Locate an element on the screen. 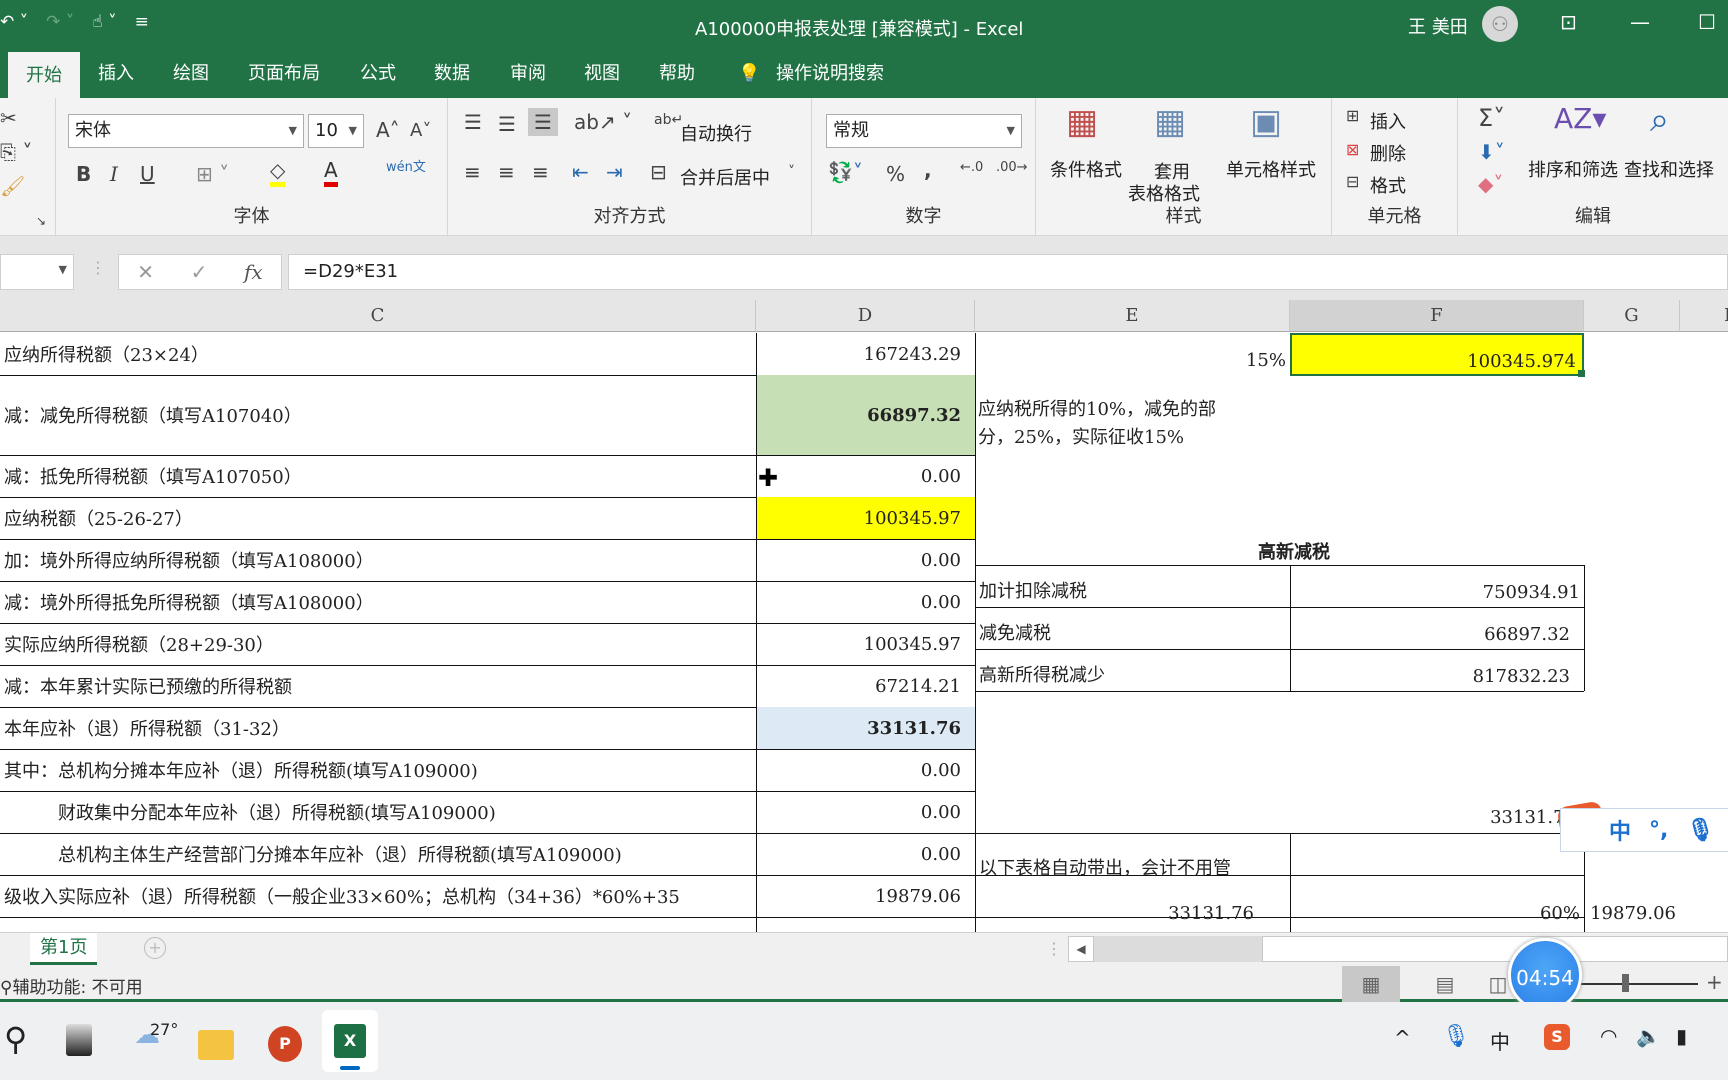  copy-icon: ⎘ ˅ is located at coordinates (16, 152).